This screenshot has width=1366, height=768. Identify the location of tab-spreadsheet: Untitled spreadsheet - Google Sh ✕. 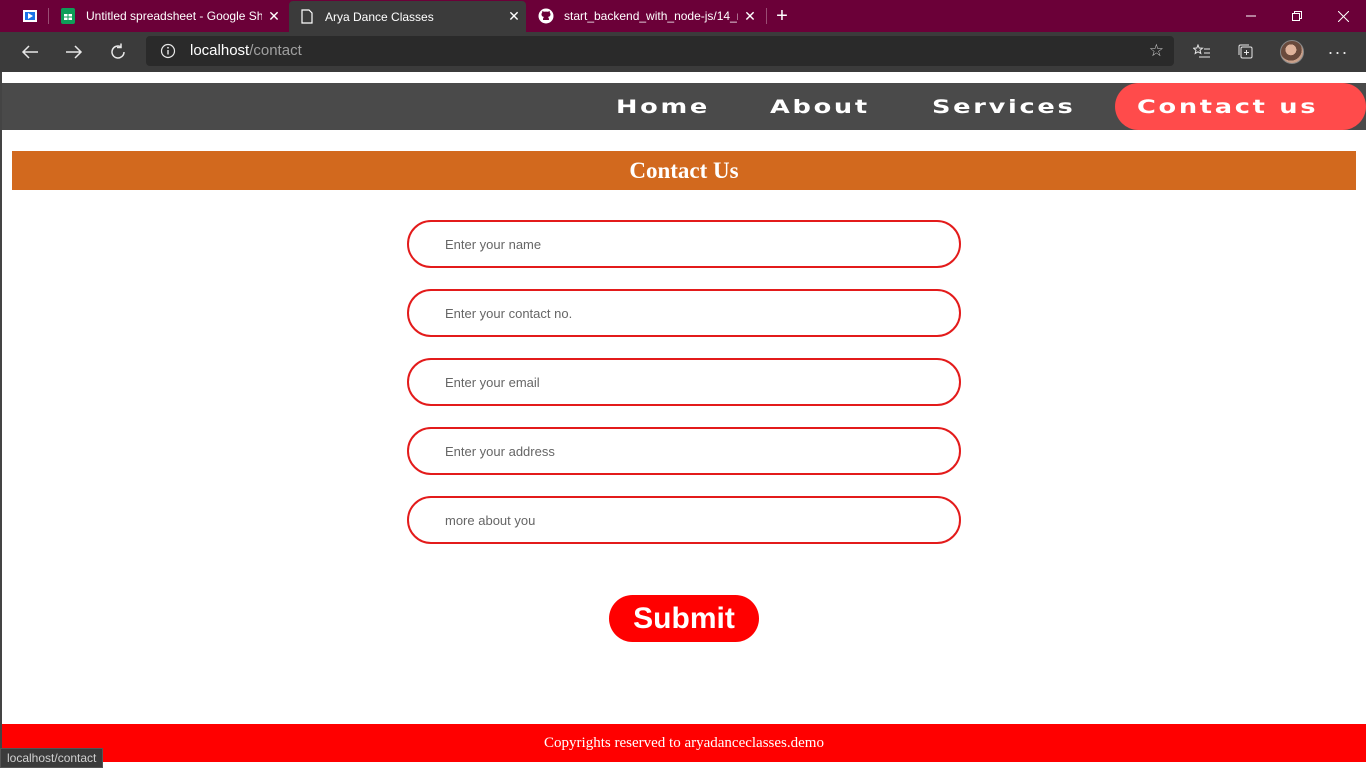
(168, 16).